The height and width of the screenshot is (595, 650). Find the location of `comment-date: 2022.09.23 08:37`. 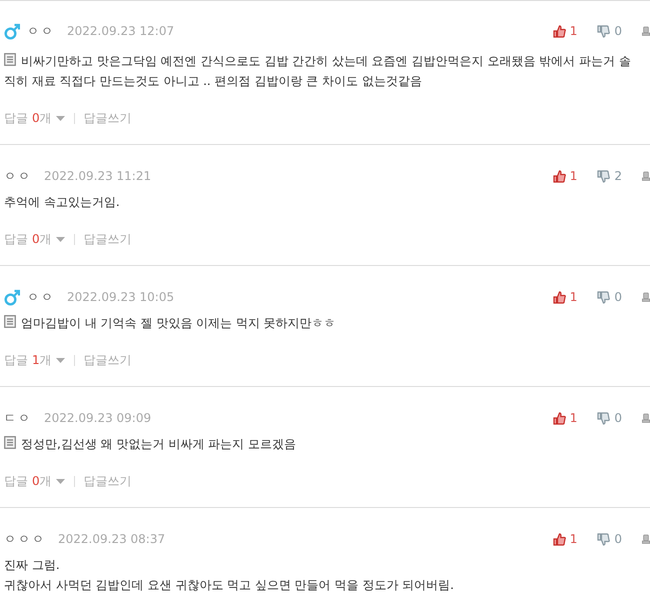

comment-date: 2022.09.23 08:37 is located at coordinates (112, 539).